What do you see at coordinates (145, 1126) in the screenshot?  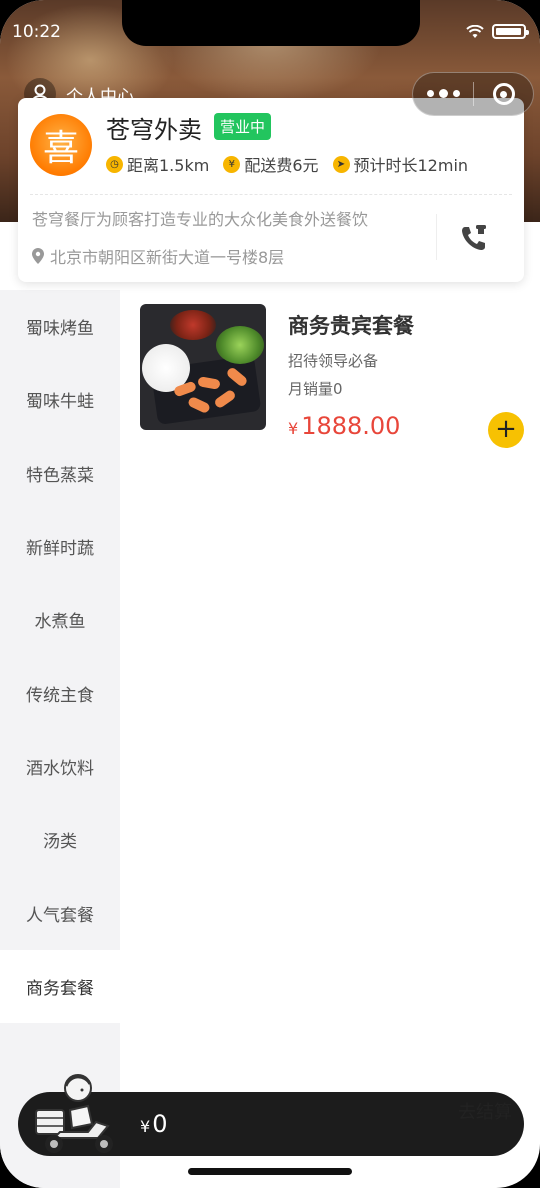 I see `cart-currency-symbol: ¥` at bounding box center [145, 1126].